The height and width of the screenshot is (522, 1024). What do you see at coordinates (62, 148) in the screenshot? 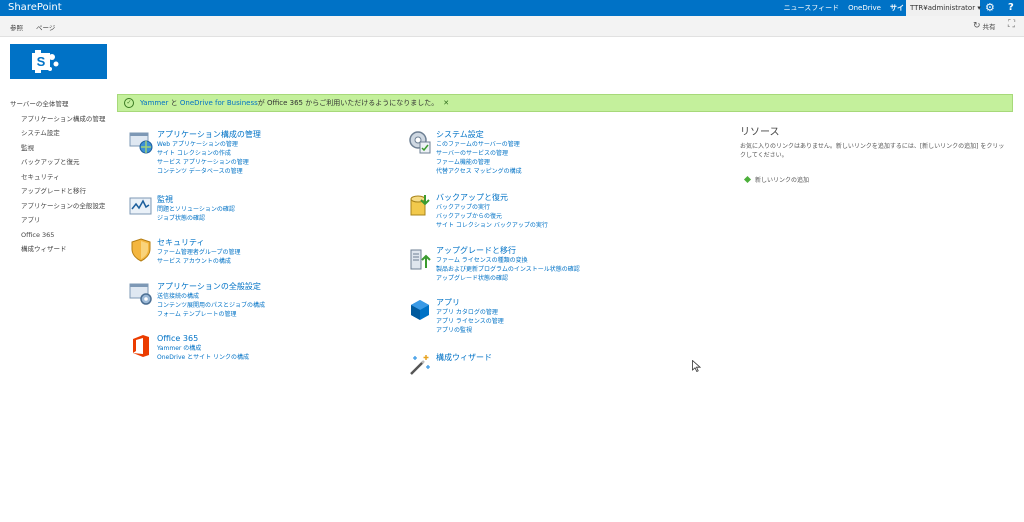
I see `quick-launch-item: 監視` at bounding box center [62, 148].